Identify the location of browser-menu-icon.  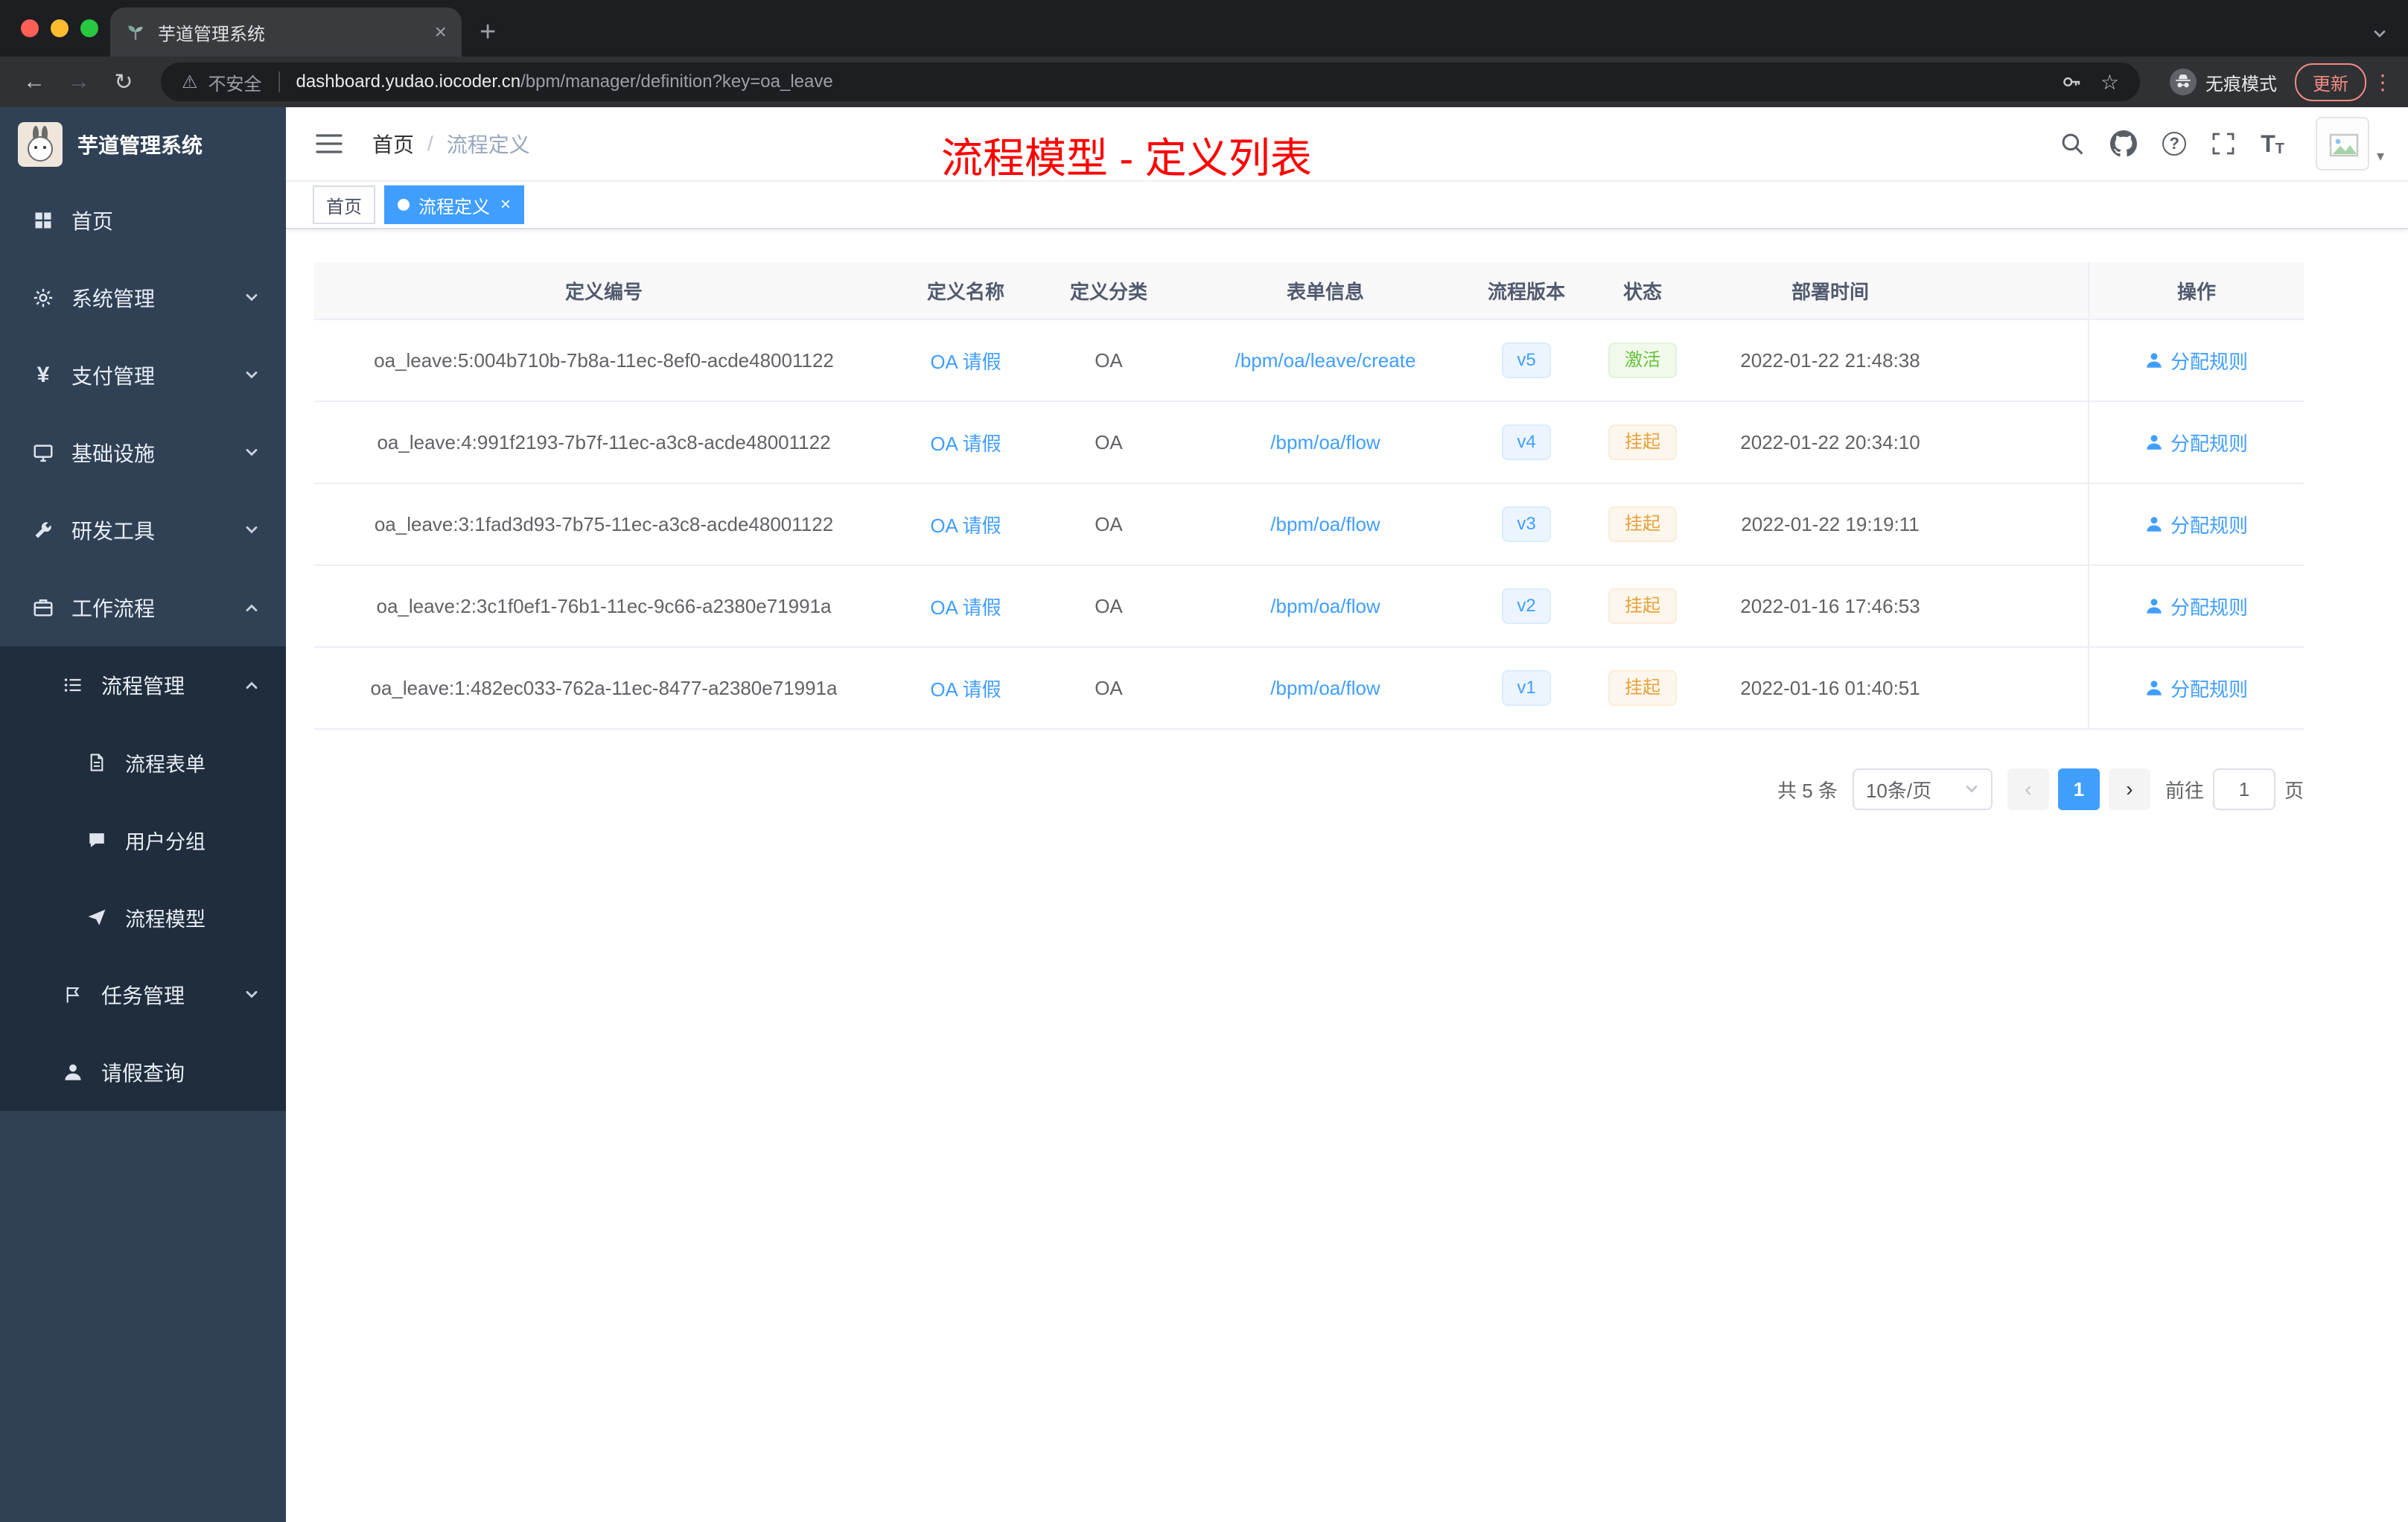
(2382, 82).